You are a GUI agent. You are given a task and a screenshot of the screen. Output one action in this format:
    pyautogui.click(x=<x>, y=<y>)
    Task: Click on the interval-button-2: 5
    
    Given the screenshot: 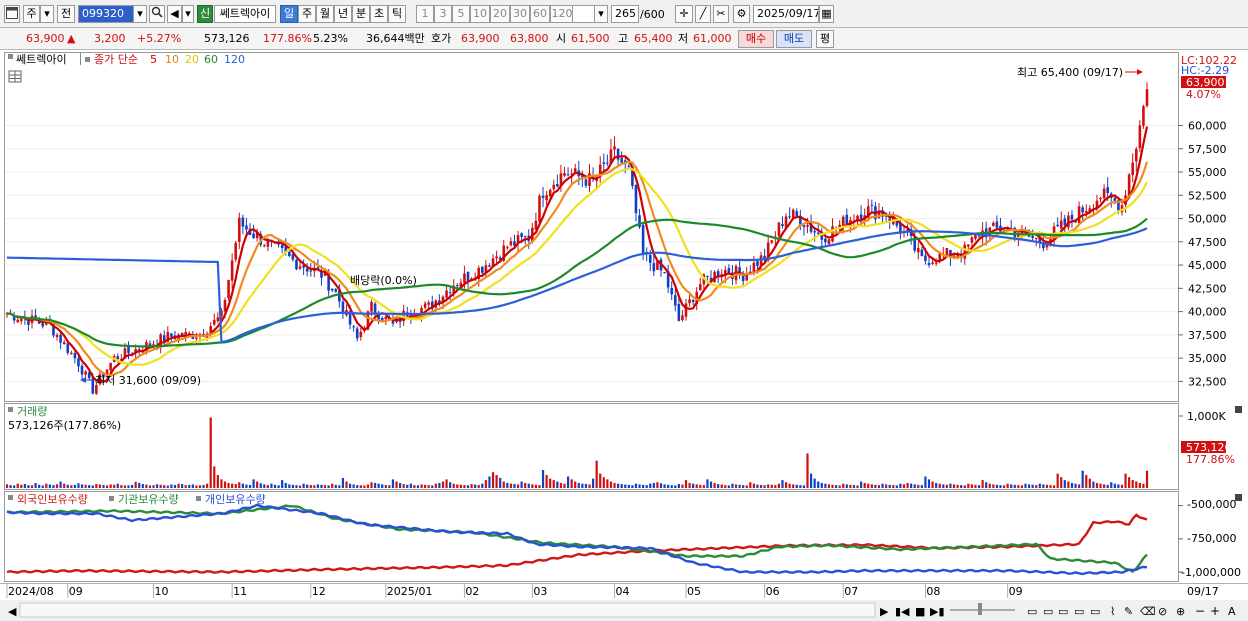 What is the action you would take?
    pyautogui.click(x=461, y=14)
    